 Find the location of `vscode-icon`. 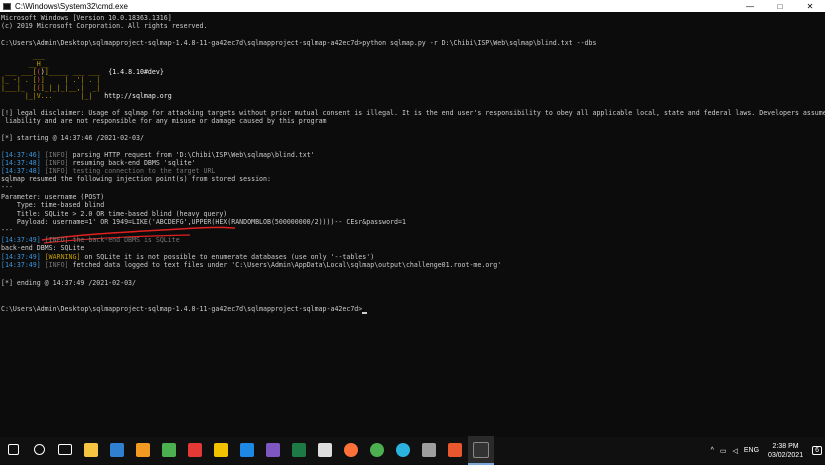

vscode-icon is located at coordinates (117, 449).